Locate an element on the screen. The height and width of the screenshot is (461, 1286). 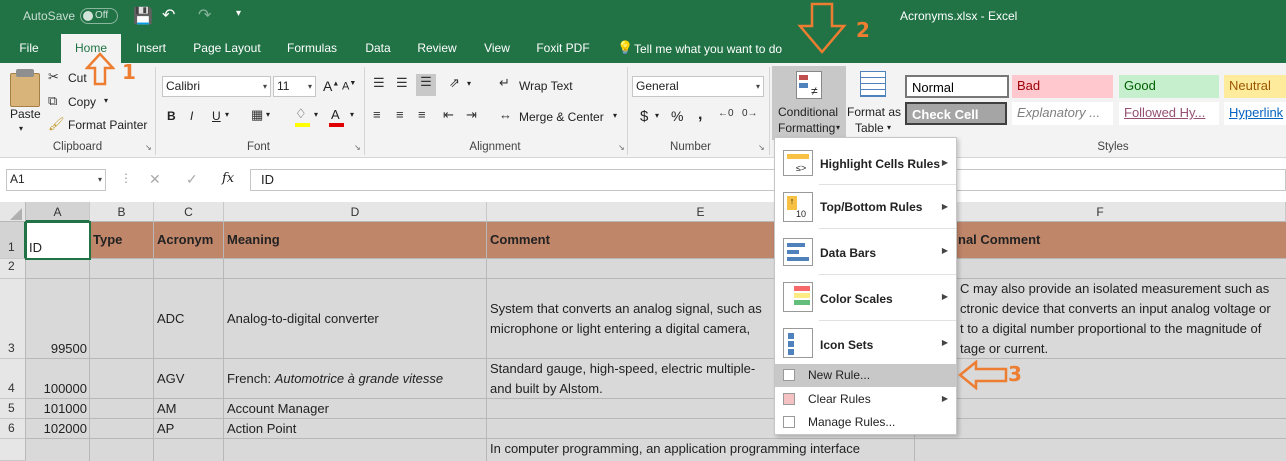
row-header-3: 3 is located at coordinates (13, 319).